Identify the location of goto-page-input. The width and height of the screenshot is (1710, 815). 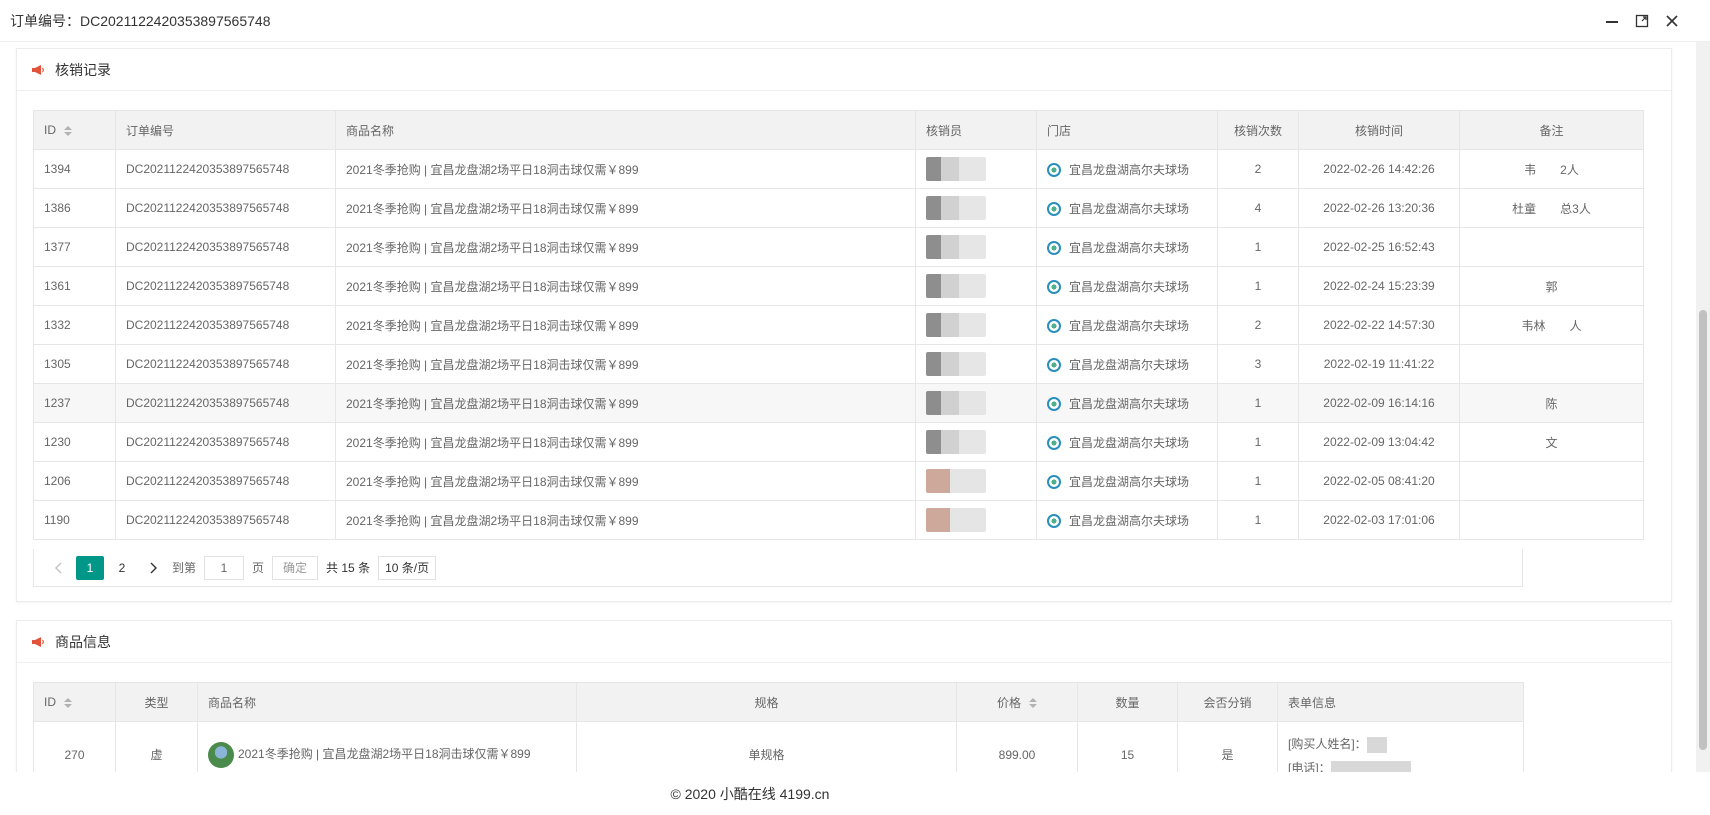
(224, 567).